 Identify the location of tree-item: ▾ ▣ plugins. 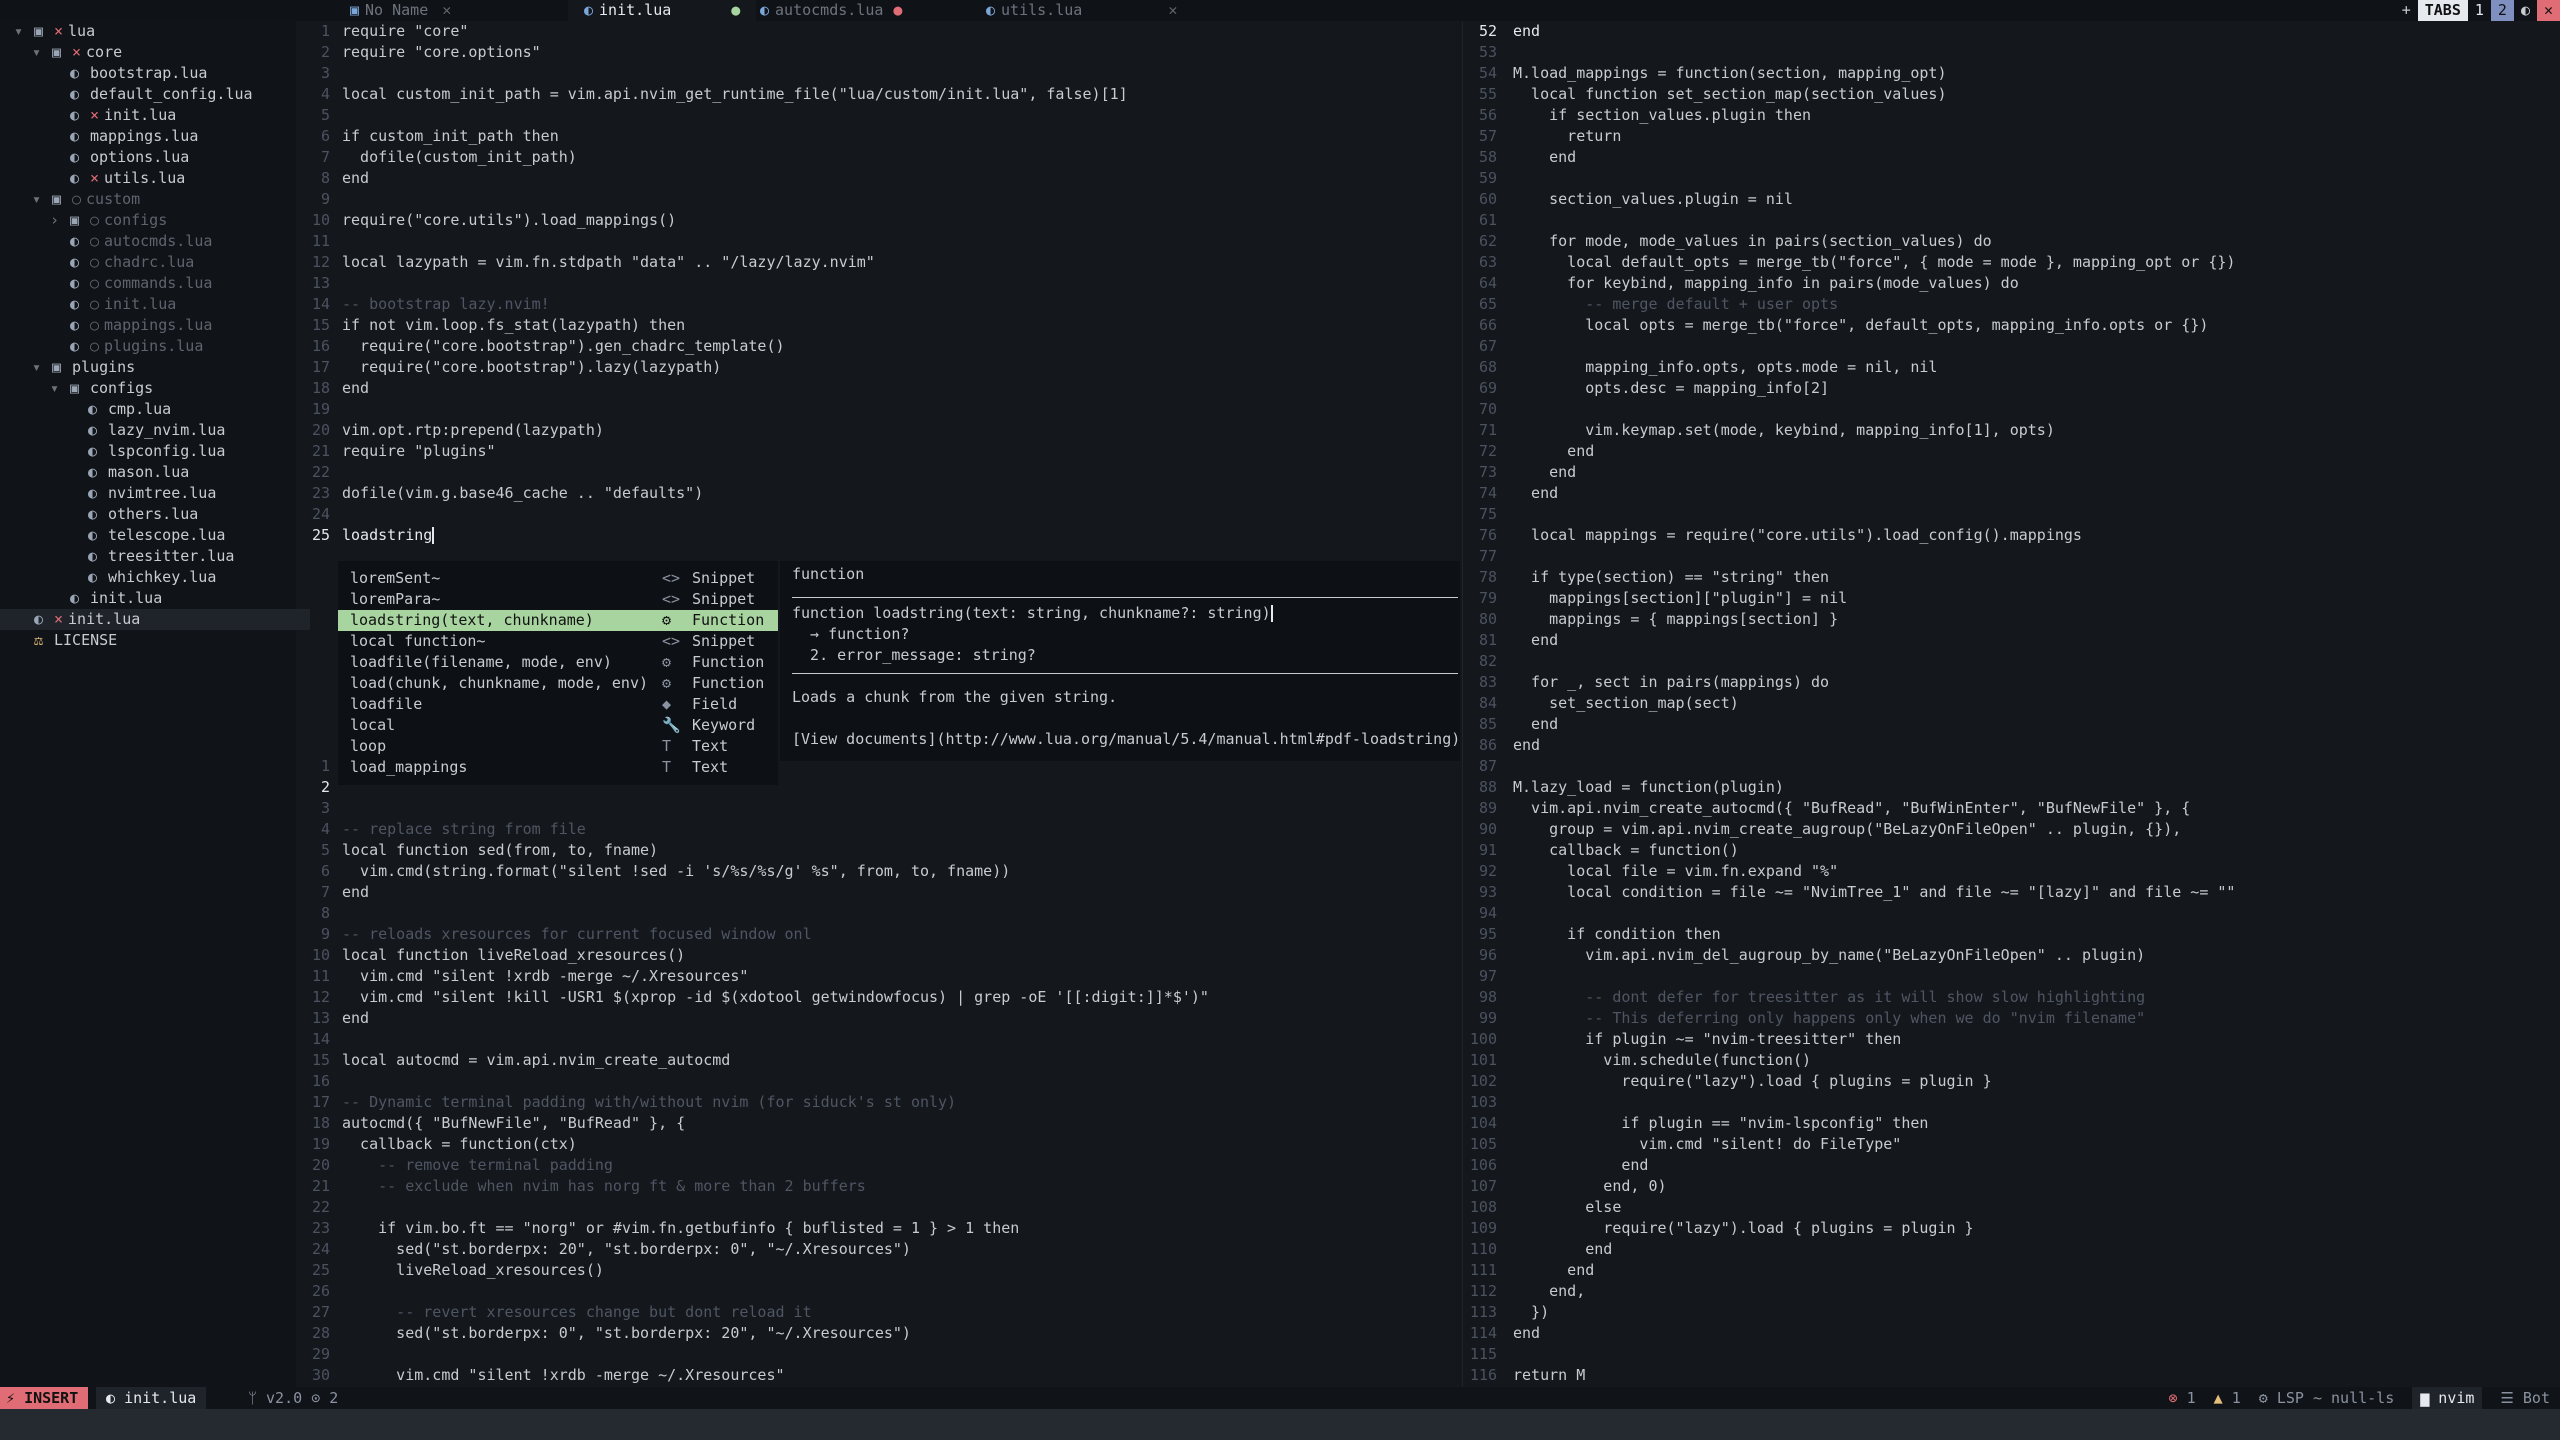
(83, 367).